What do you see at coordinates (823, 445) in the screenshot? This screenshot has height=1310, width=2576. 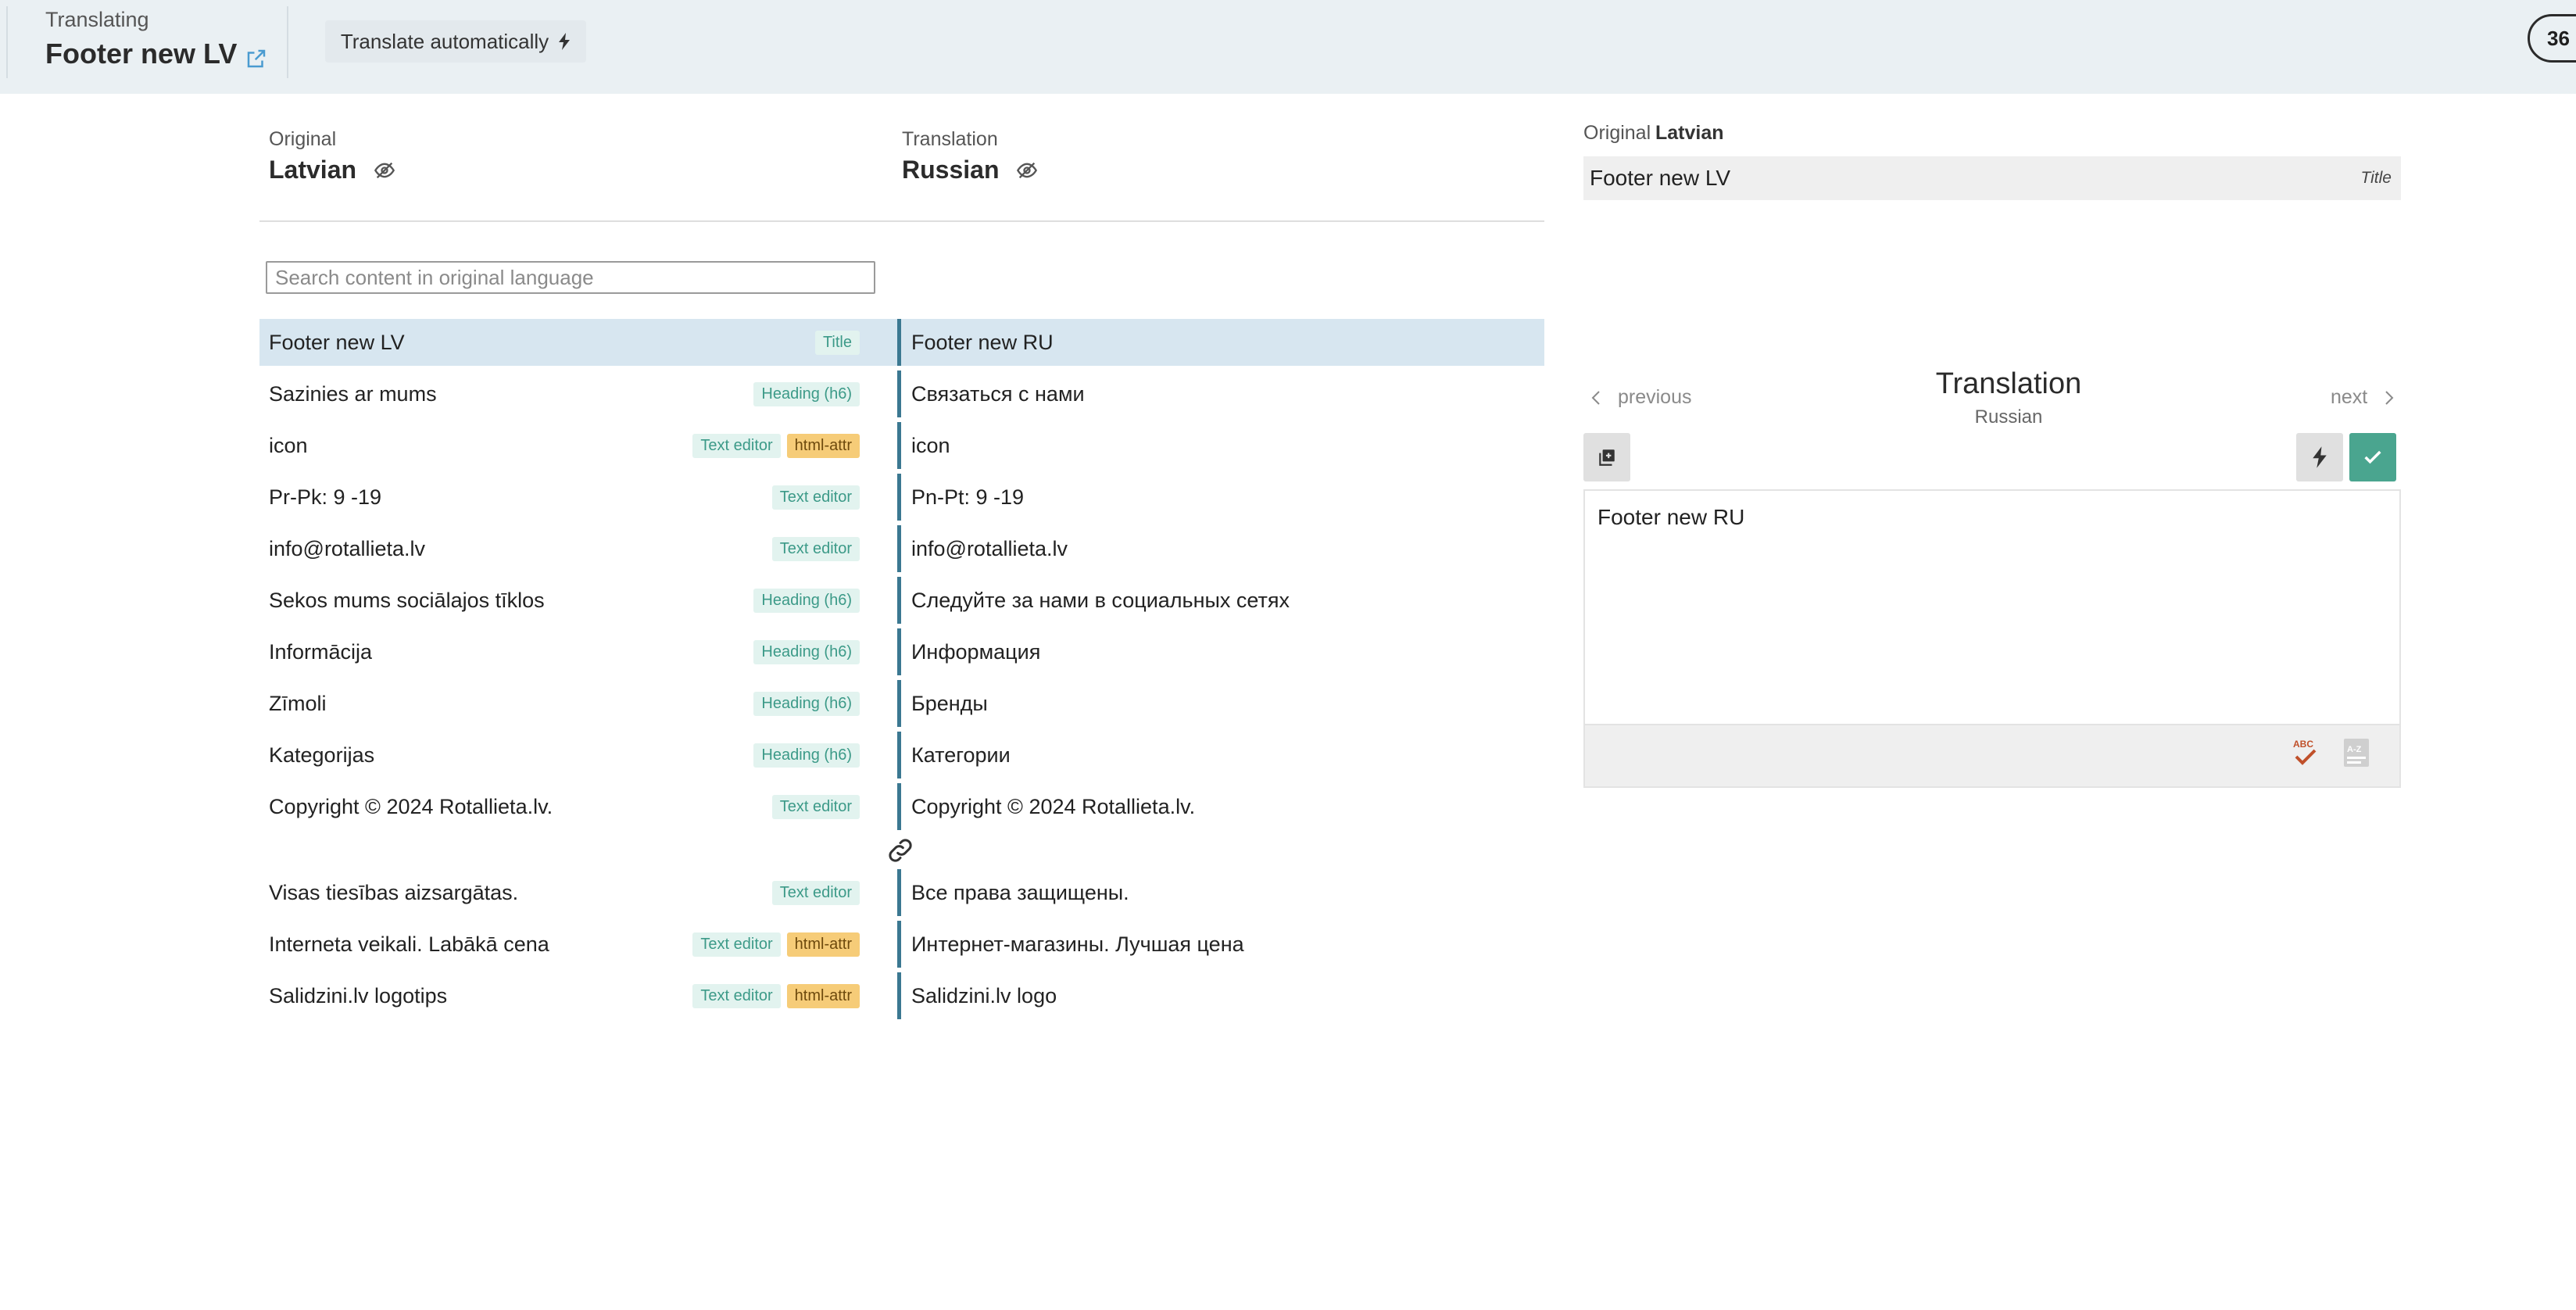 I see `html-attr-badge: html-attr` at bounding box center [823, 445].